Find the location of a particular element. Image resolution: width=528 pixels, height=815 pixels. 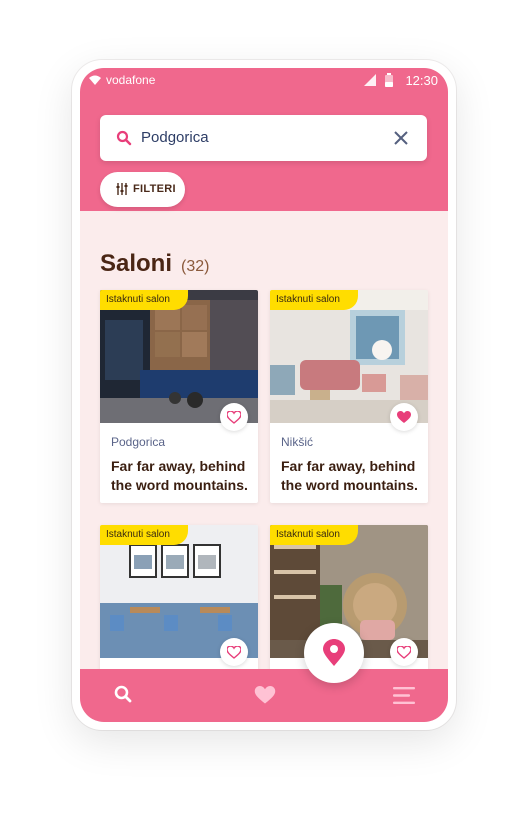

wifi-icon is located at coordinates (95, 80).